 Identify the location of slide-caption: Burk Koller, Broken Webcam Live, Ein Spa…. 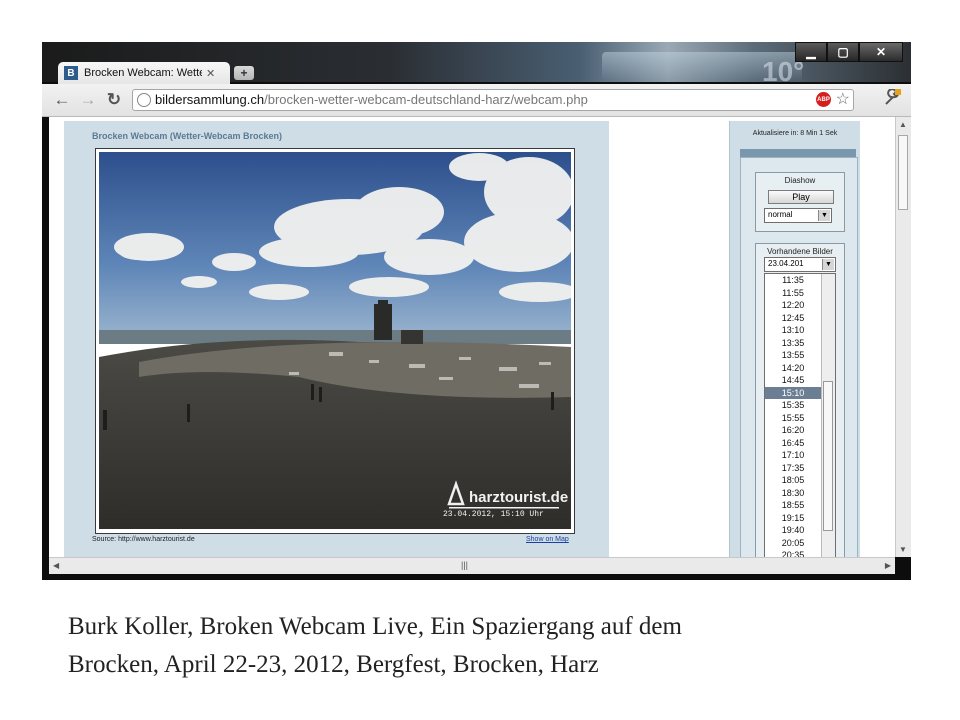
(478, 646).